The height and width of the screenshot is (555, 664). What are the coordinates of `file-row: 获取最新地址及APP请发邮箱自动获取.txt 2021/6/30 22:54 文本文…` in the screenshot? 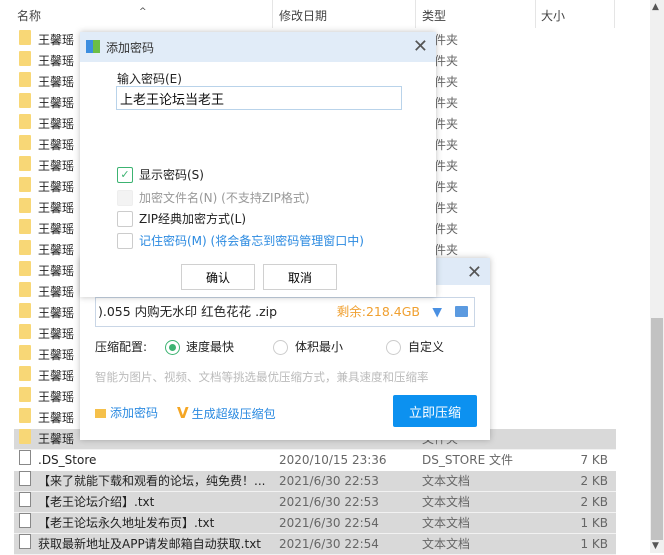 It's located at (315, 544).